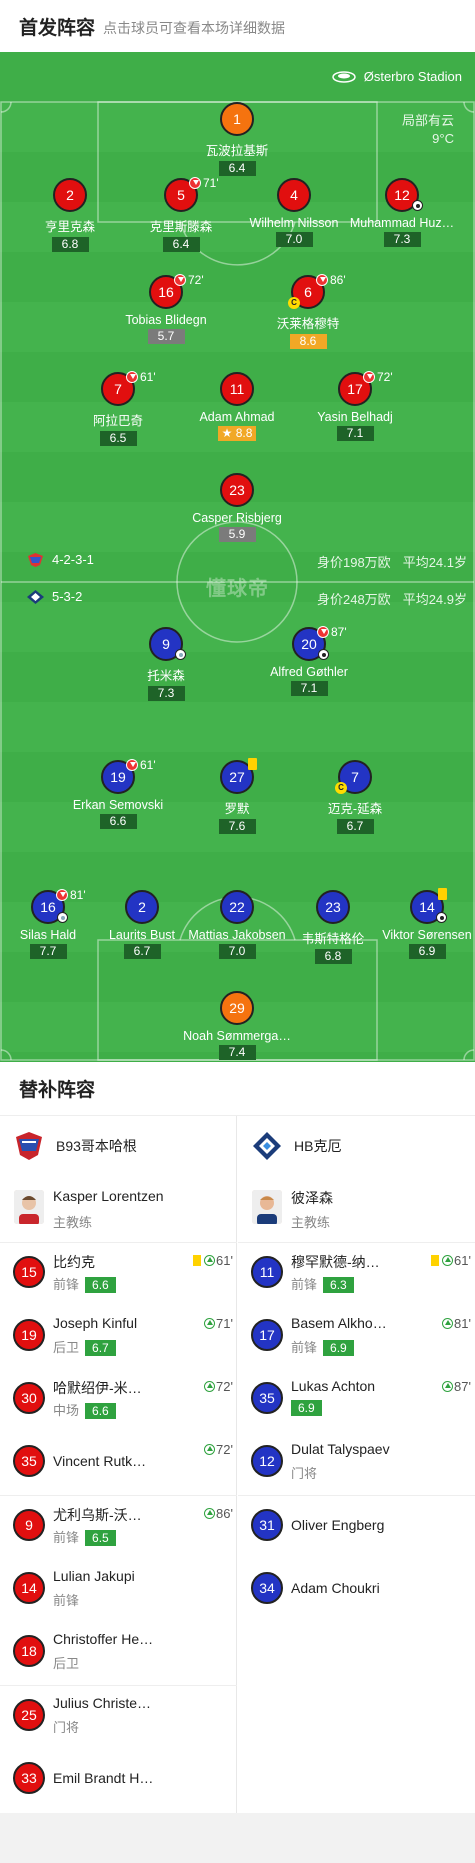  I want to click on jersey-number: 29, so click(237, 1008).